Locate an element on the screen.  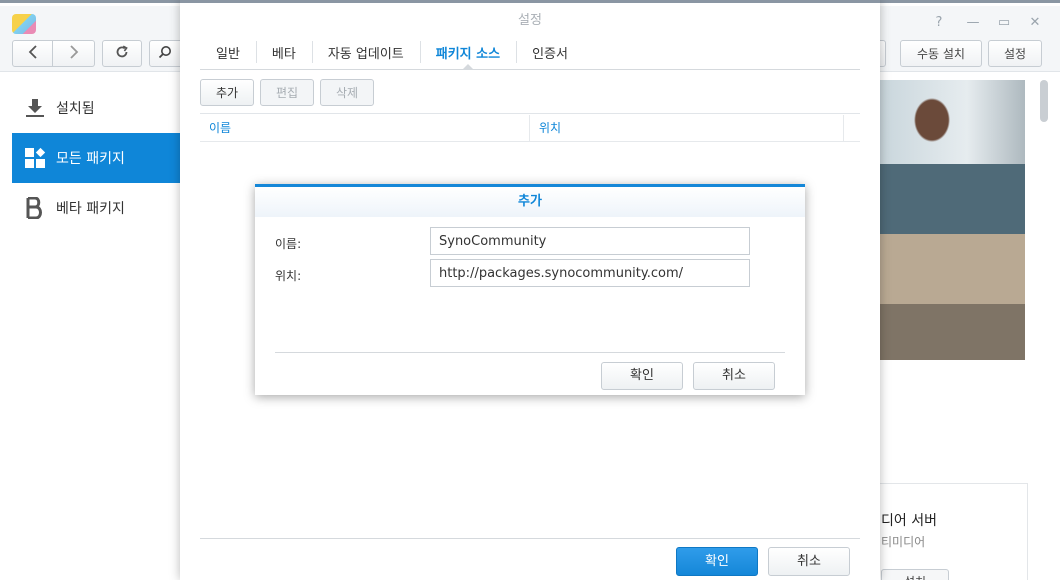
help-icon: ? is located at coordinates (939, 23).